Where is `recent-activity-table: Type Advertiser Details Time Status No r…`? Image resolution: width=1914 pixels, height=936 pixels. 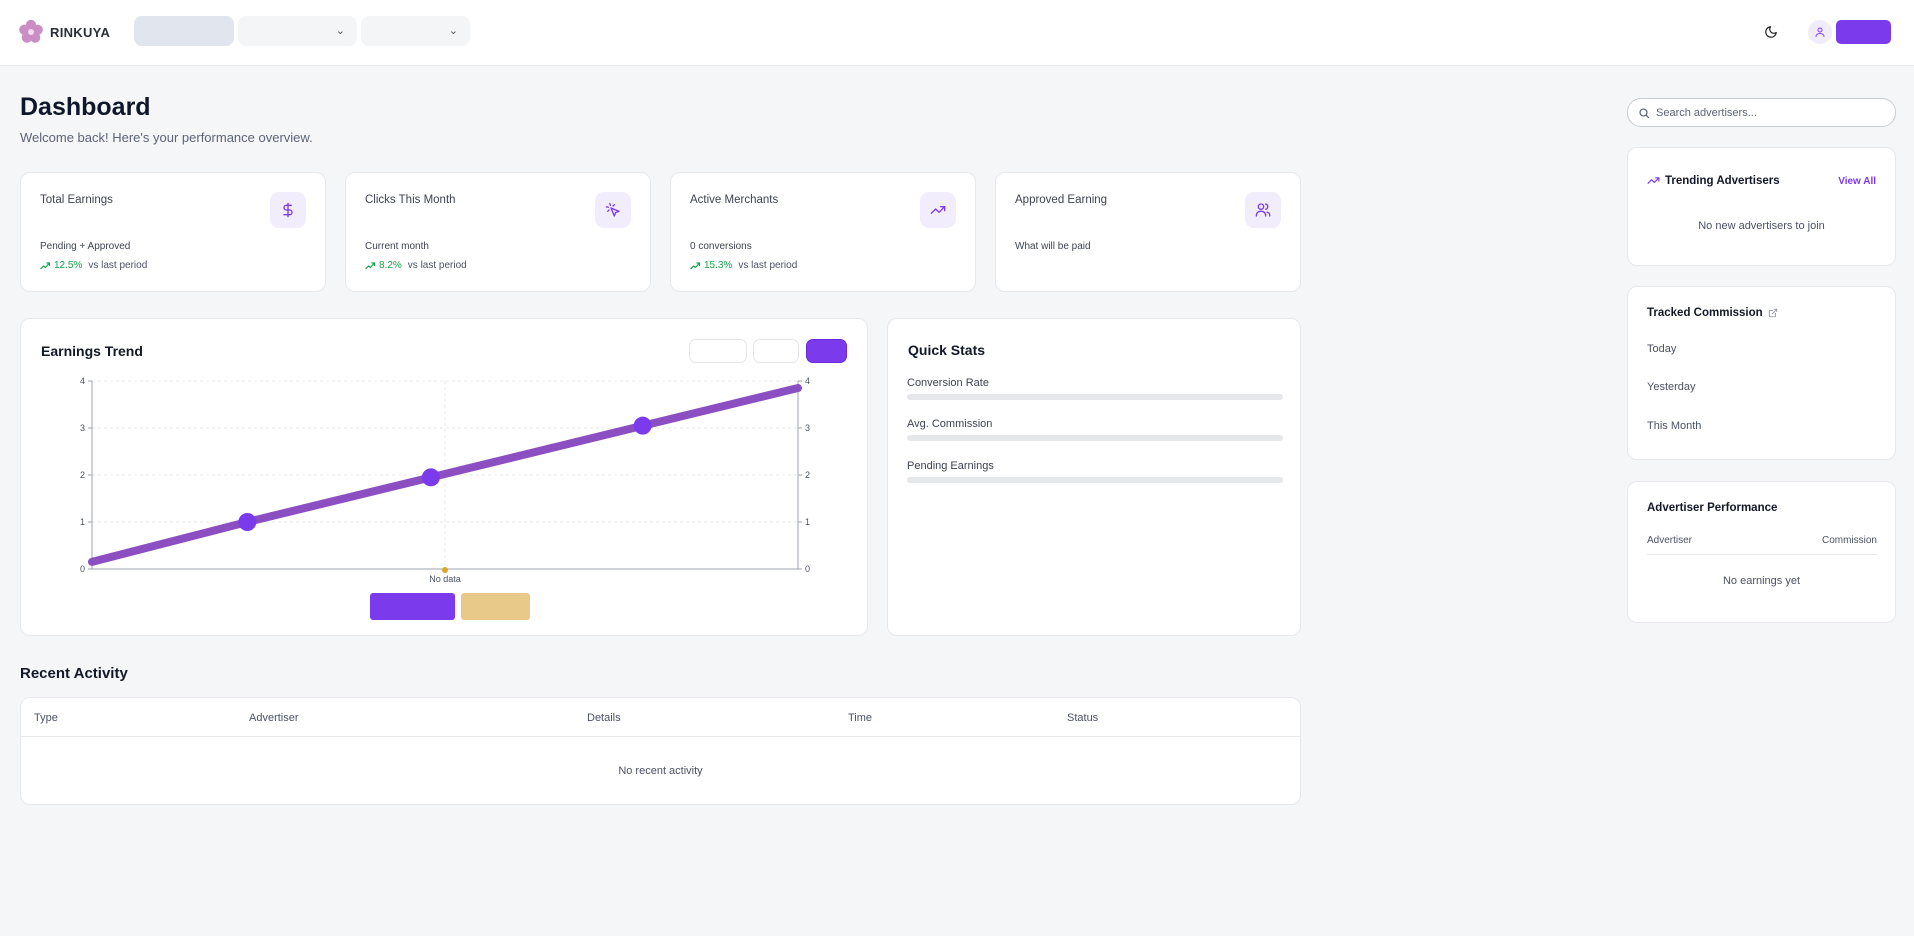 recent-activity-table: Type Advertiser Details Time Status No r… is located at coordinates (660, 751).